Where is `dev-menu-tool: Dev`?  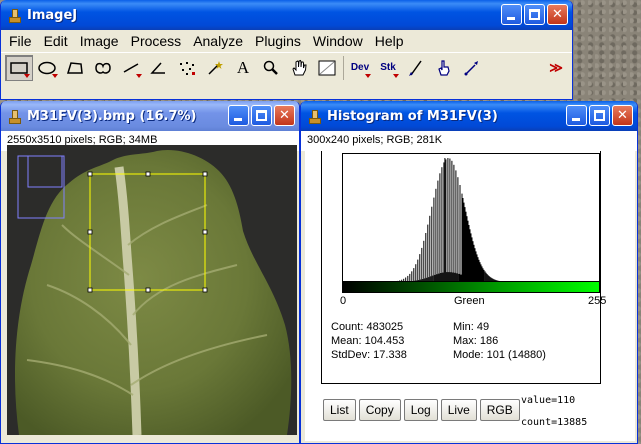 dev-menu-tool: Dev is located at coordinates (360, 68).